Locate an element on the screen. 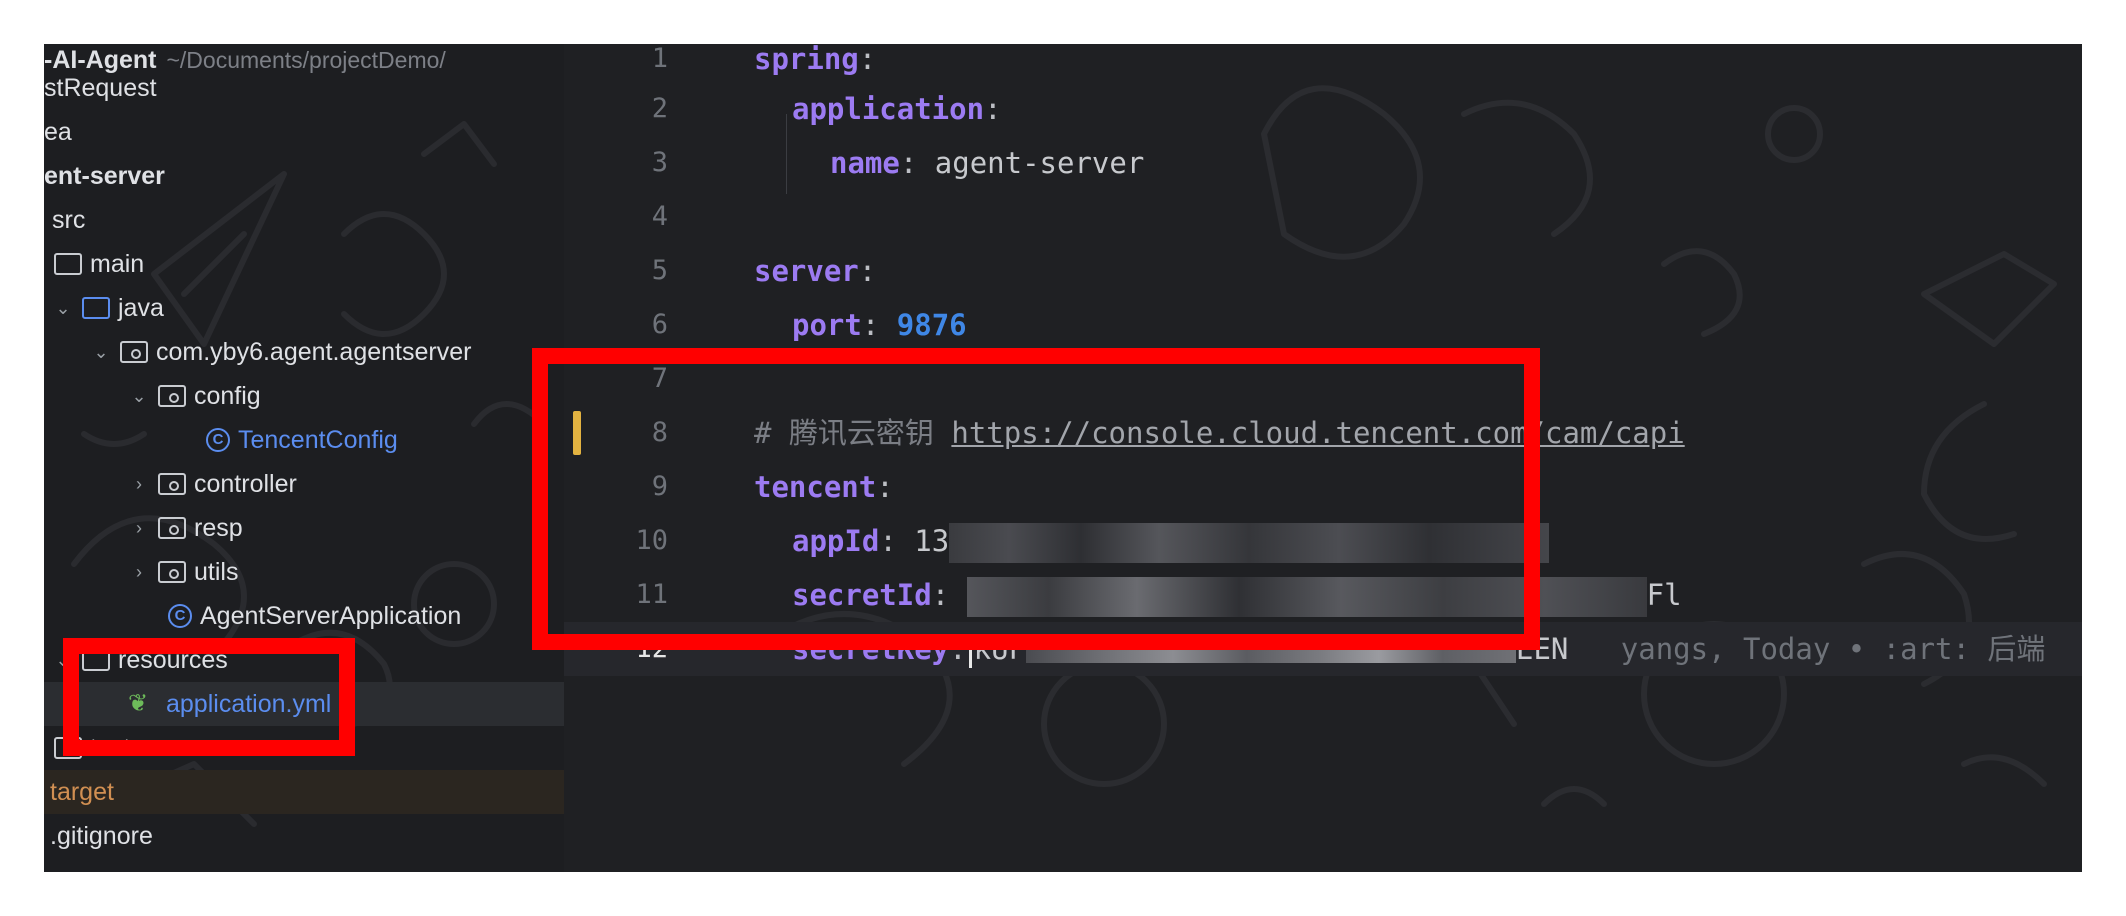 The height and width of the screenshot is (916, 2126). tree-item-resources: ⌄ resources is located at coordinates (304, 660).